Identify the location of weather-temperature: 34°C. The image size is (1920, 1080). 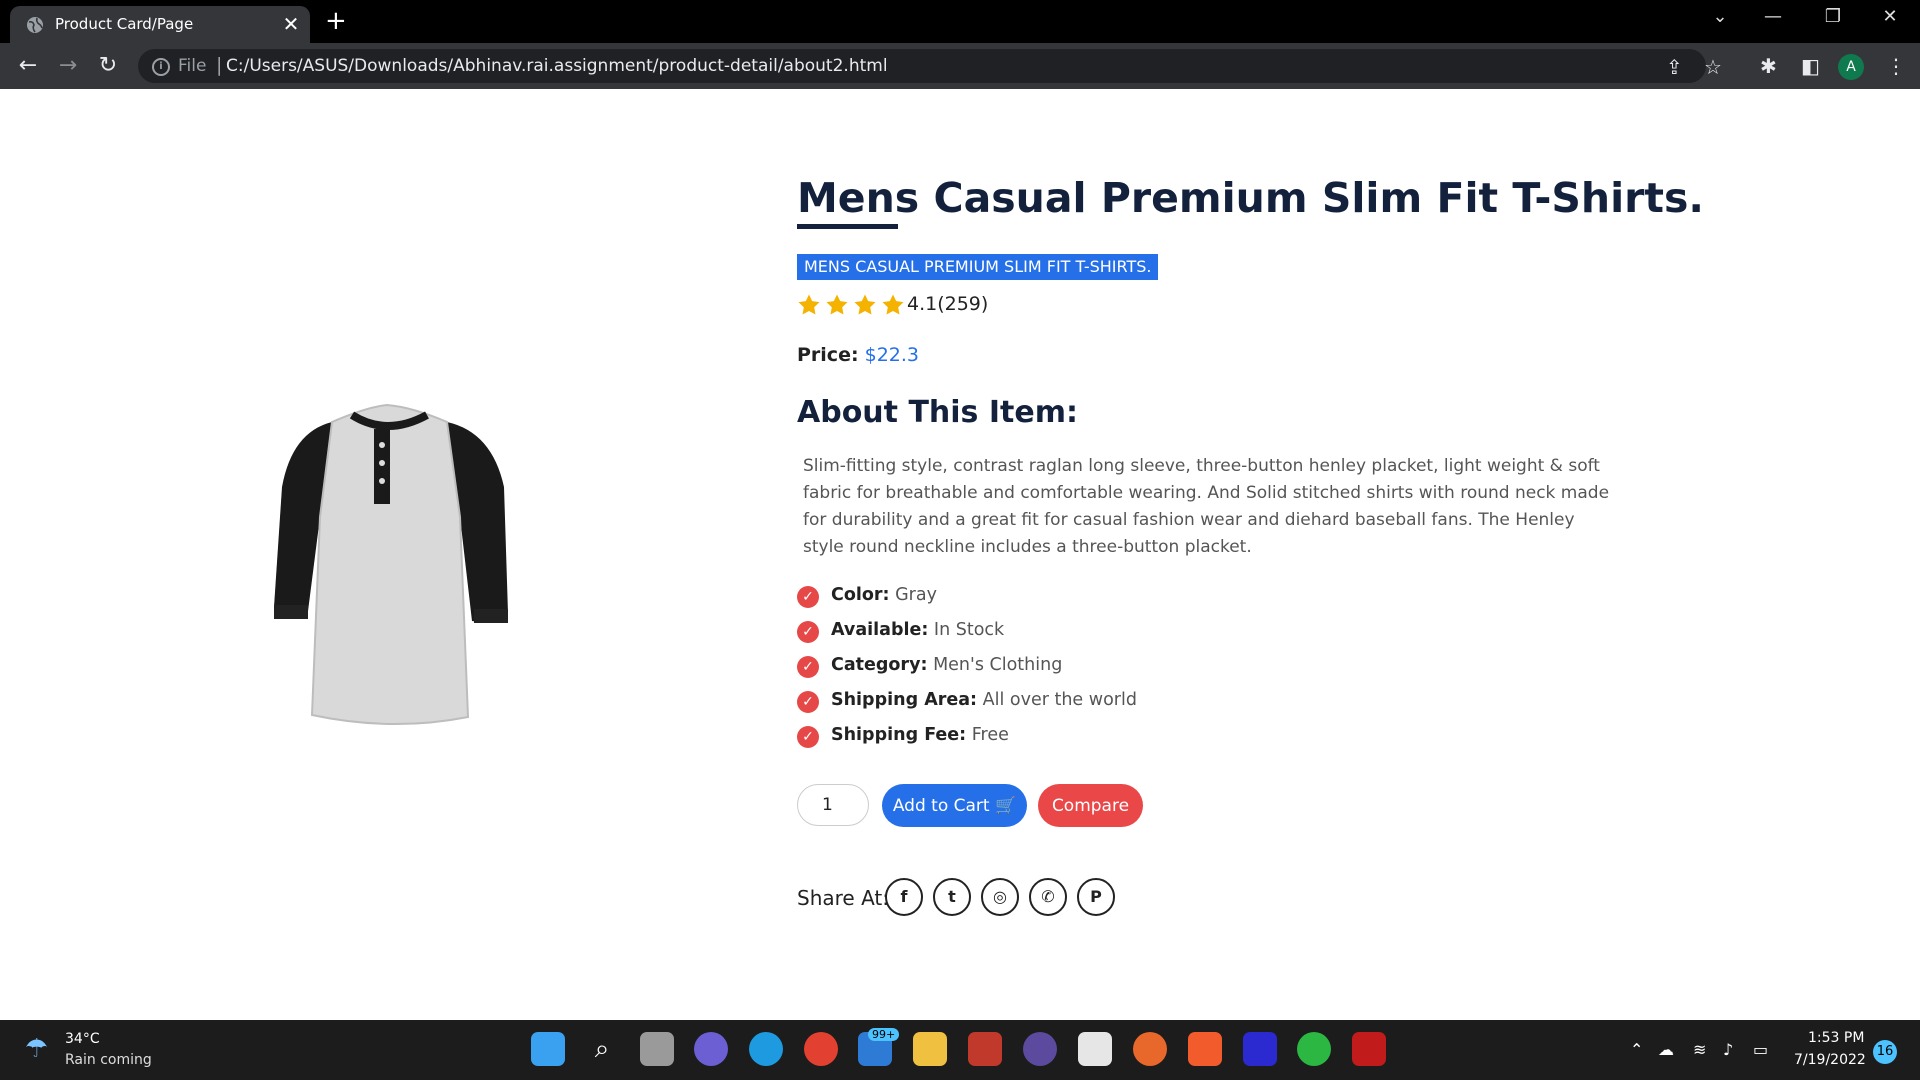
(82, 1039).